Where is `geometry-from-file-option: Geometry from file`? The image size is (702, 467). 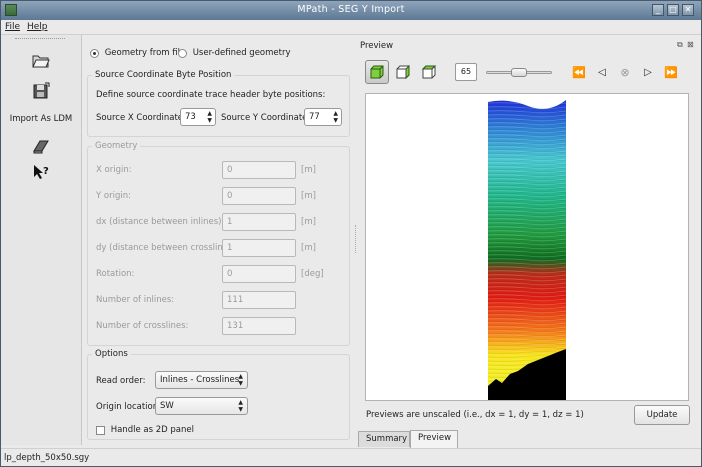 geometry-from-file-option: Geometry from file is located at coordinates (137, 53).